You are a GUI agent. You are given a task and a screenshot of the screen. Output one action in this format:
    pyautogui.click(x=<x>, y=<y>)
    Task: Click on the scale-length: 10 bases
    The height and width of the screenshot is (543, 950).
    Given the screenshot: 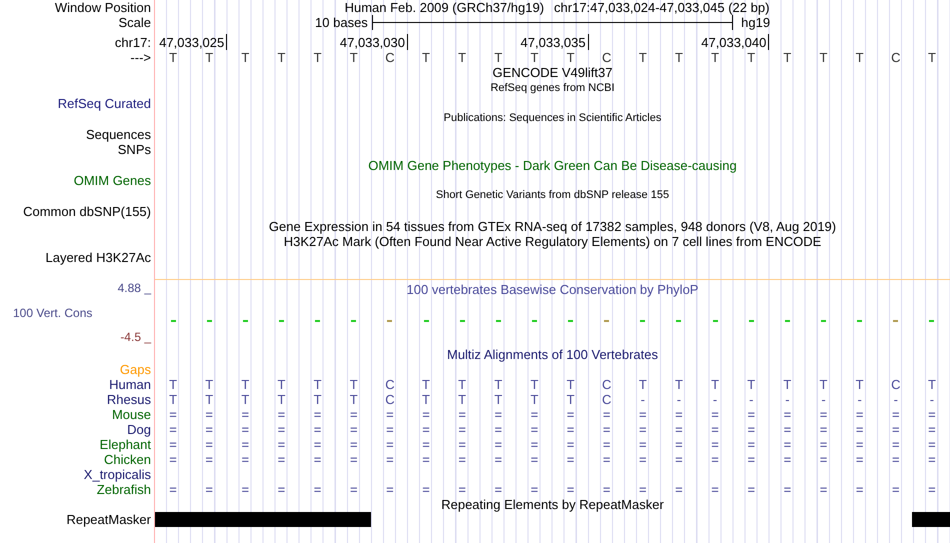 What is the action you would take?
    pyautogui.click(x=341, y=22)
    